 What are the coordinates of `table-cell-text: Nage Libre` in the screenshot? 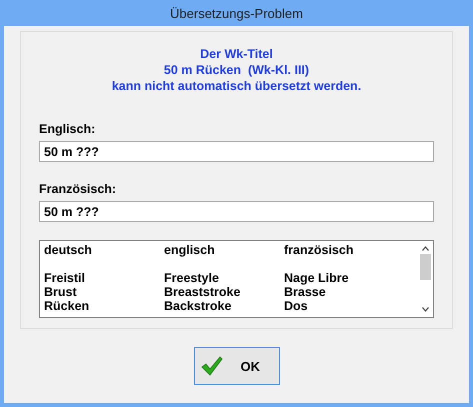 It's located at (317, 278).